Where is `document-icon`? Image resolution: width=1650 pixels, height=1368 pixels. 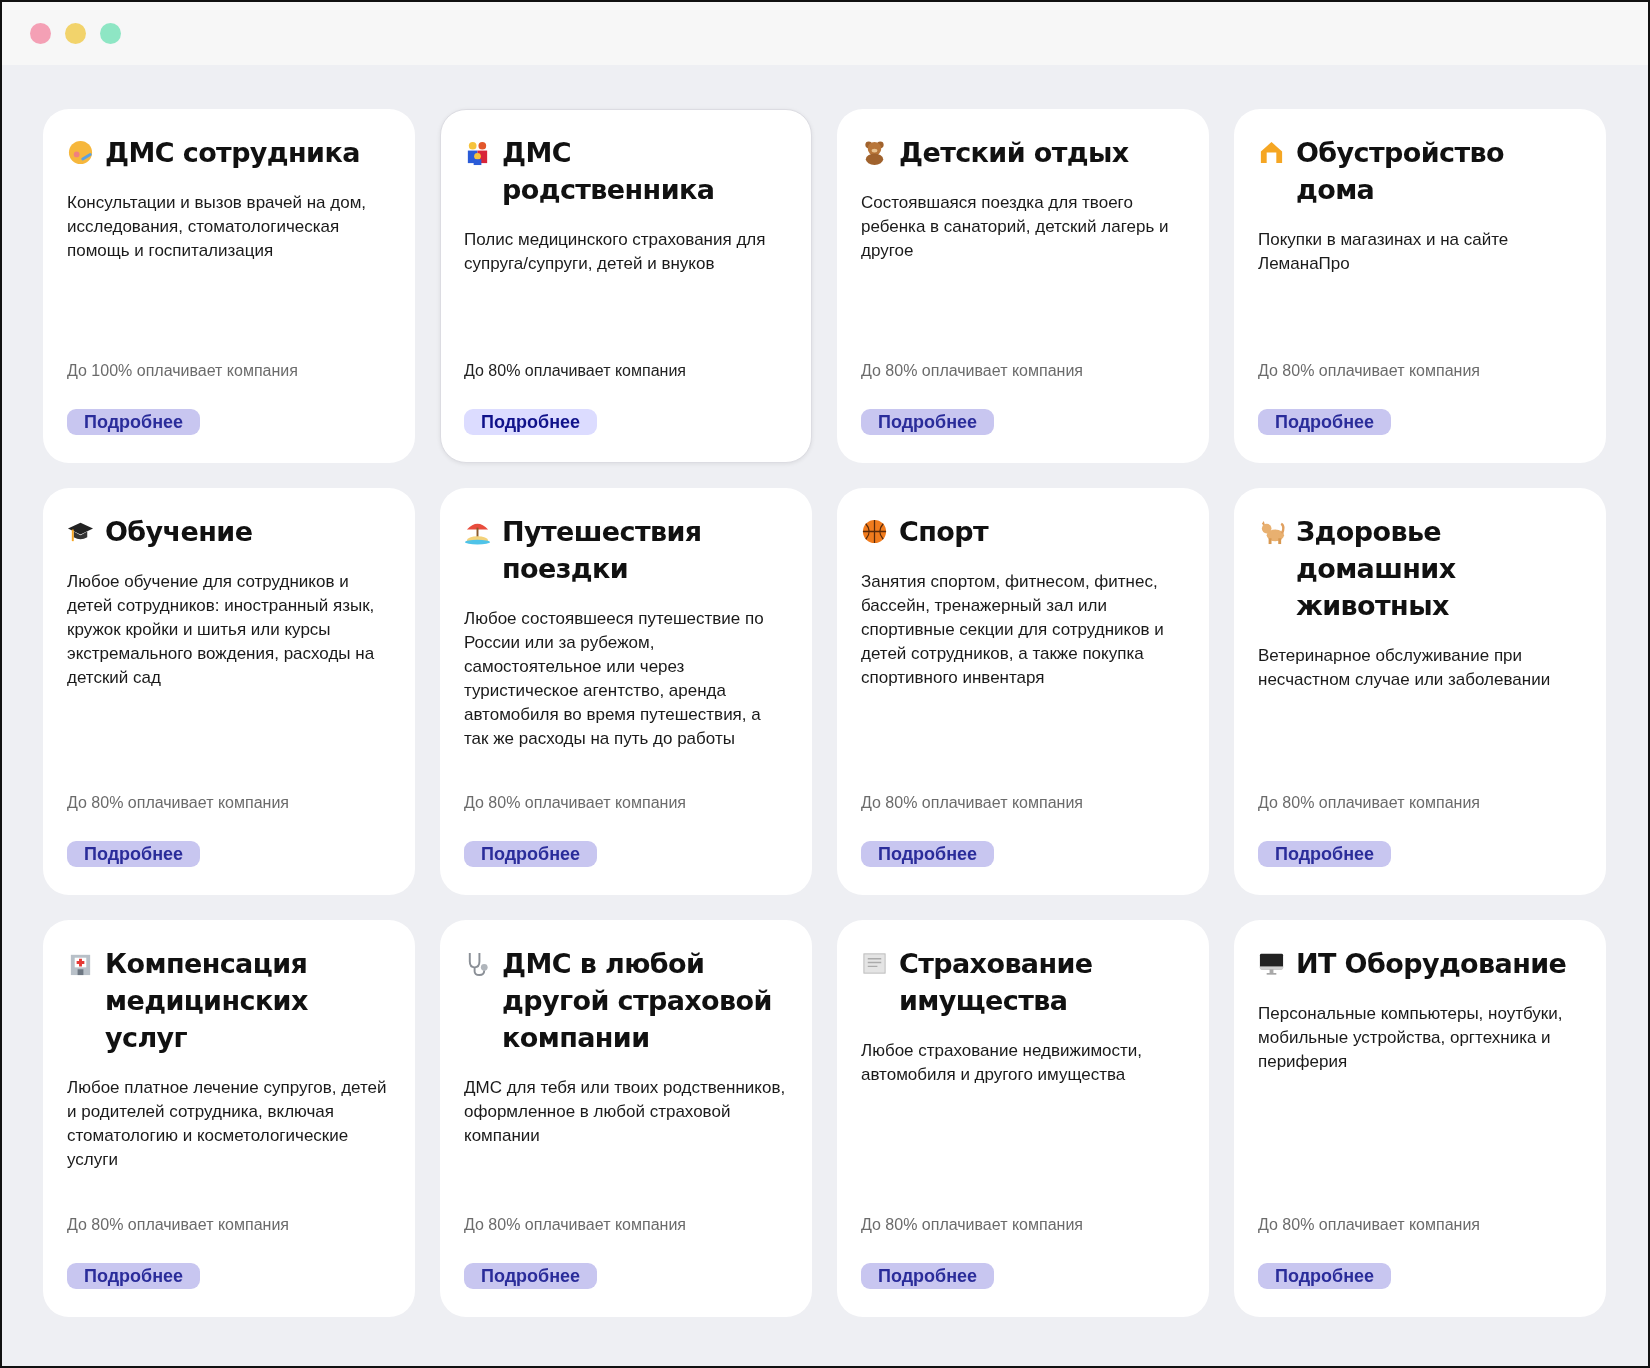 document-icon is located at coordinates (874, 963).